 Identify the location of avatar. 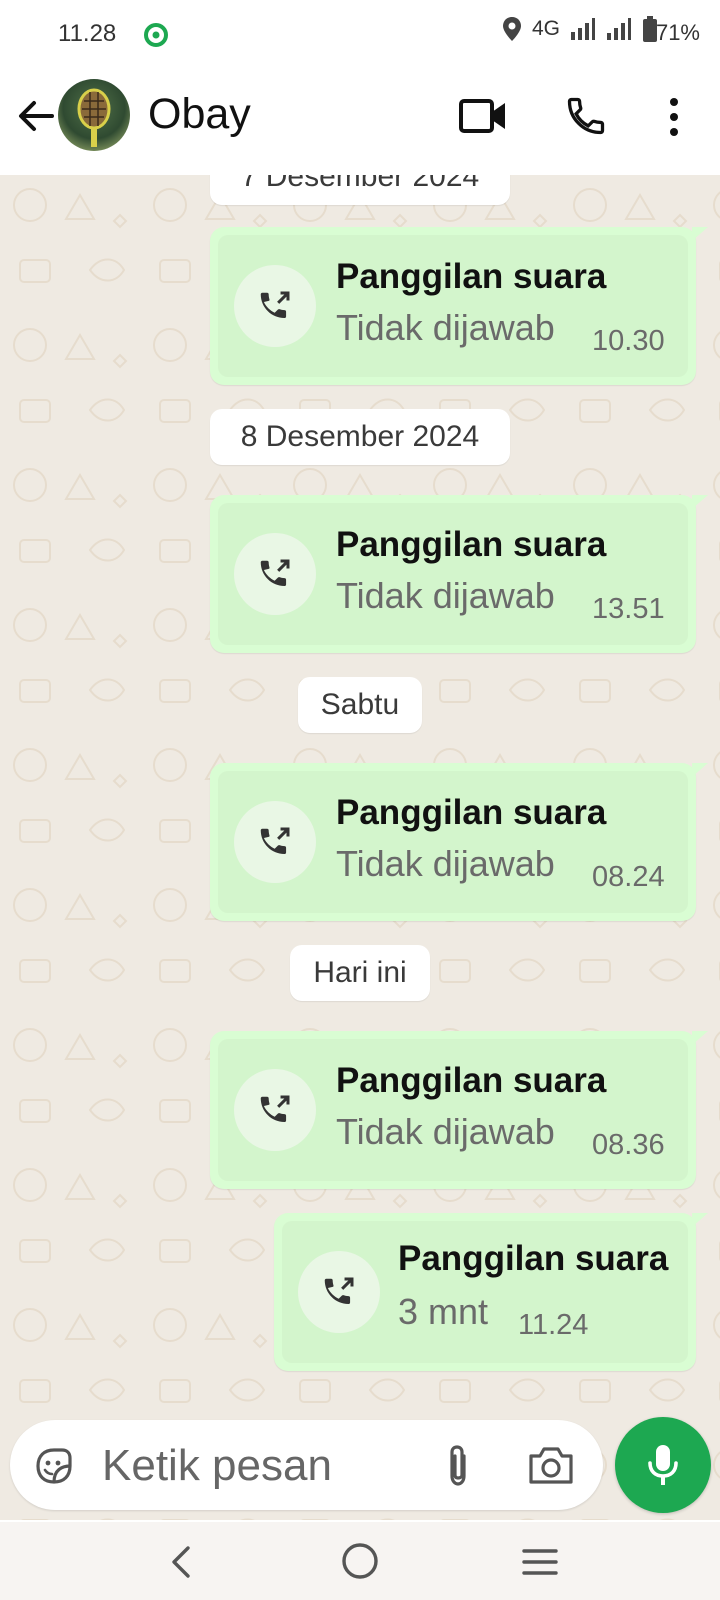
(94, 115).